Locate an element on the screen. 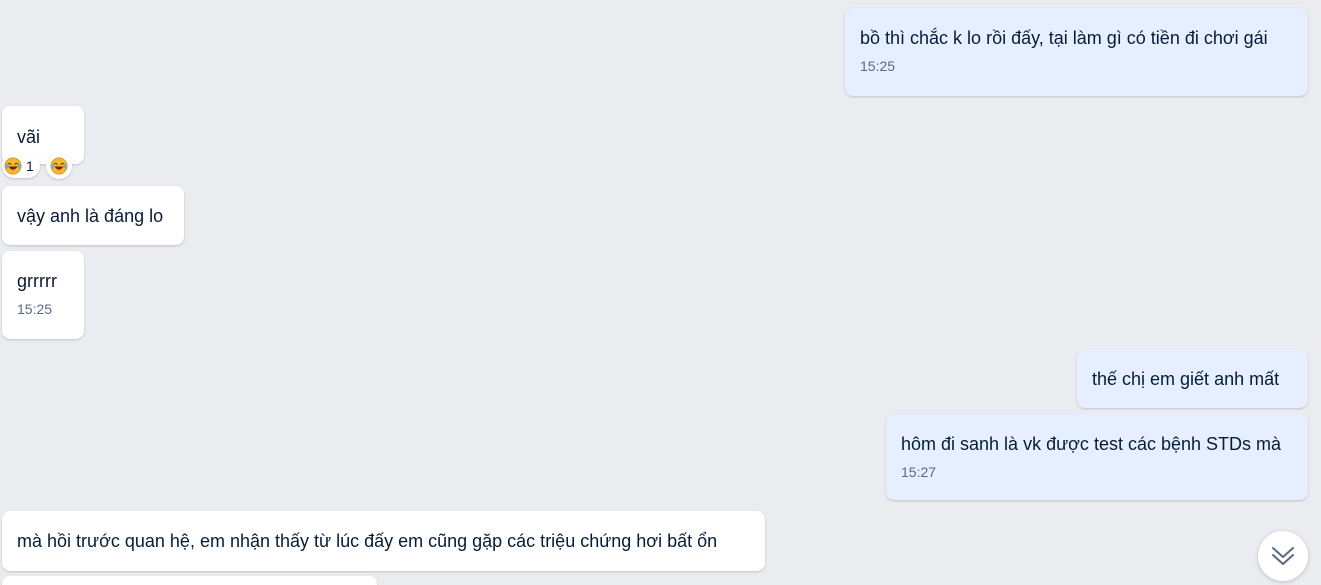 This screenshot has width=1321, height=585. add-reaction-button is located at coordinates (58, 166).